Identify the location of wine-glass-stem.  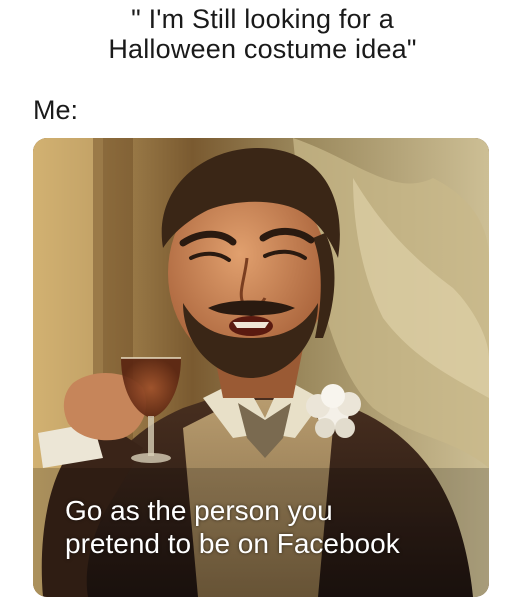
(151, 436).